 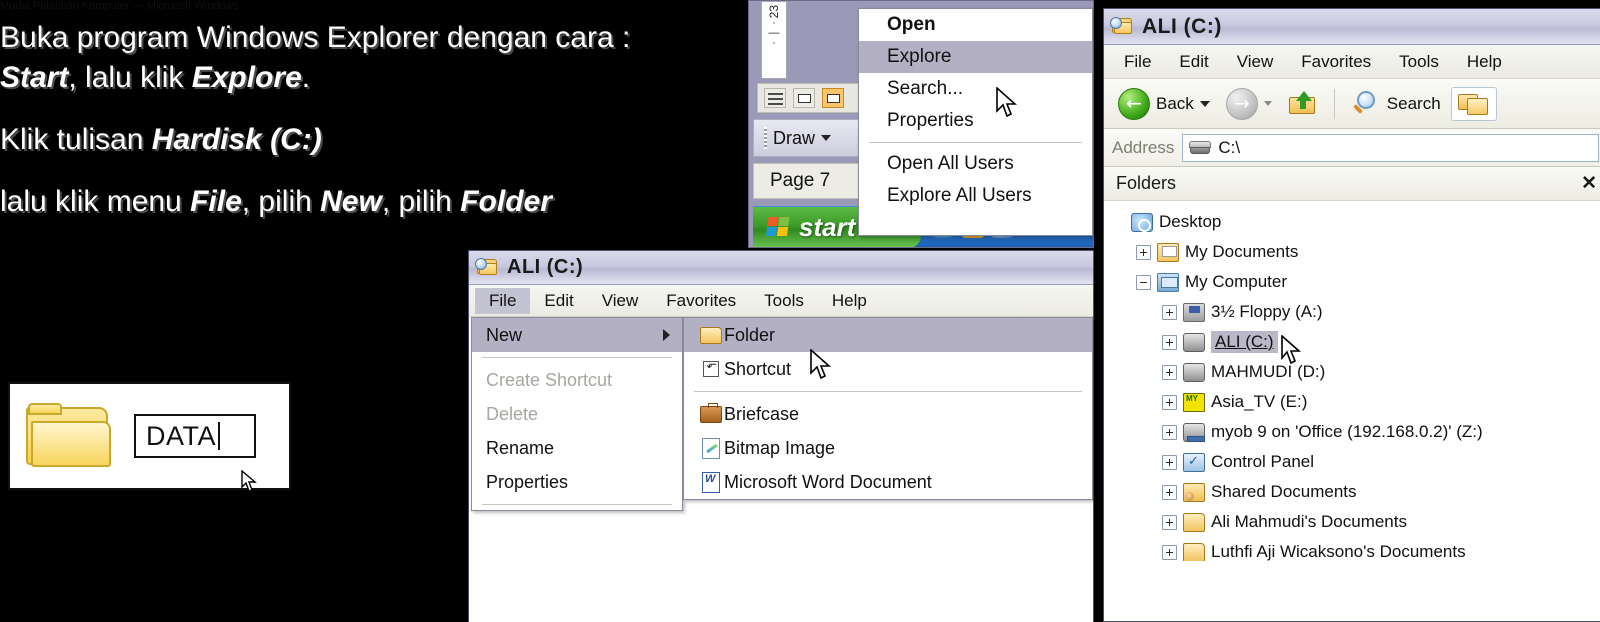 What do you see at coordinates (804, 98) in the screenshot?
I see `slide-sorter-view-icon` at bounding box center [804, 98].